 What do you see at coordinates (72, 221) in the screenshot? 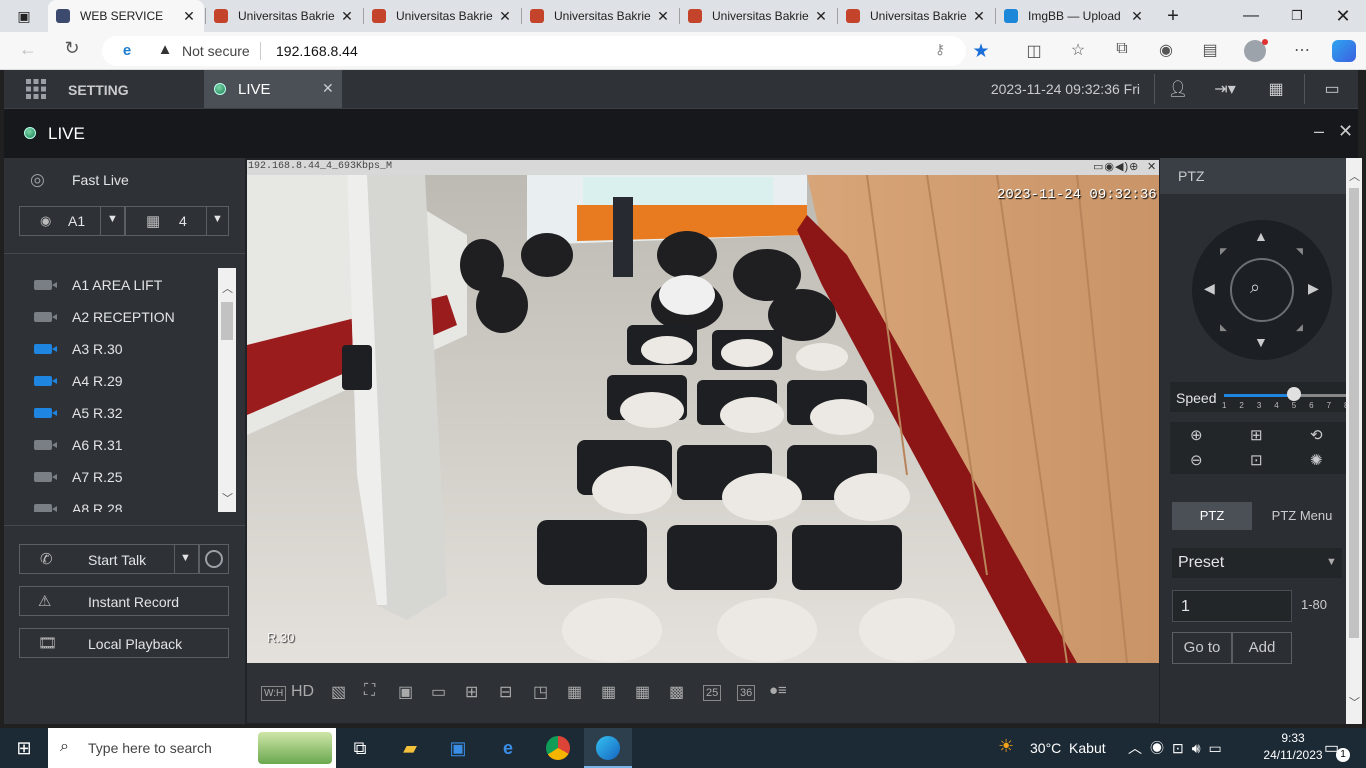
I see `area-select: ◉ A1 ▼` at bounding box center [72, 221].